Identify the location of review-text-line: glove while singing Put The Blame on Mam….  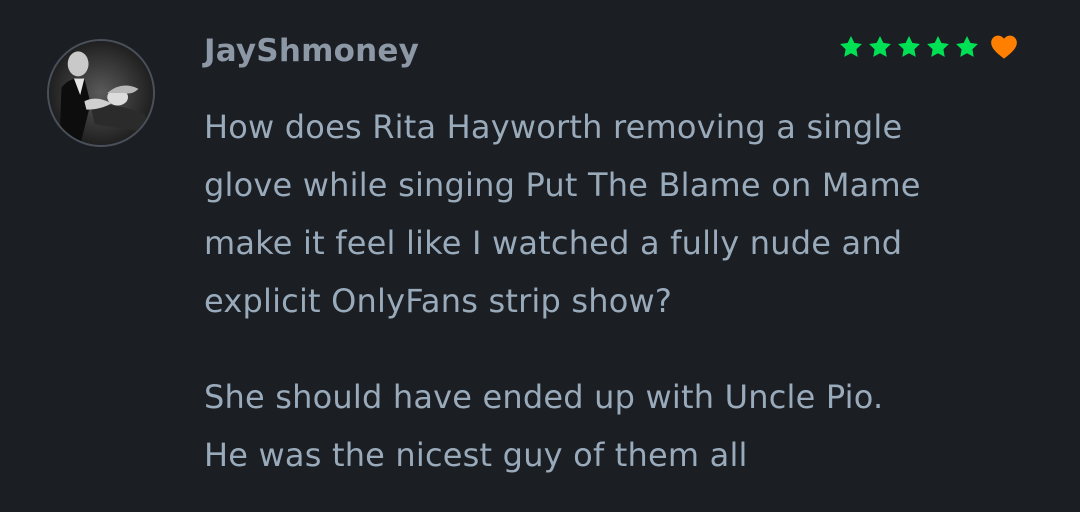
(562, 185).